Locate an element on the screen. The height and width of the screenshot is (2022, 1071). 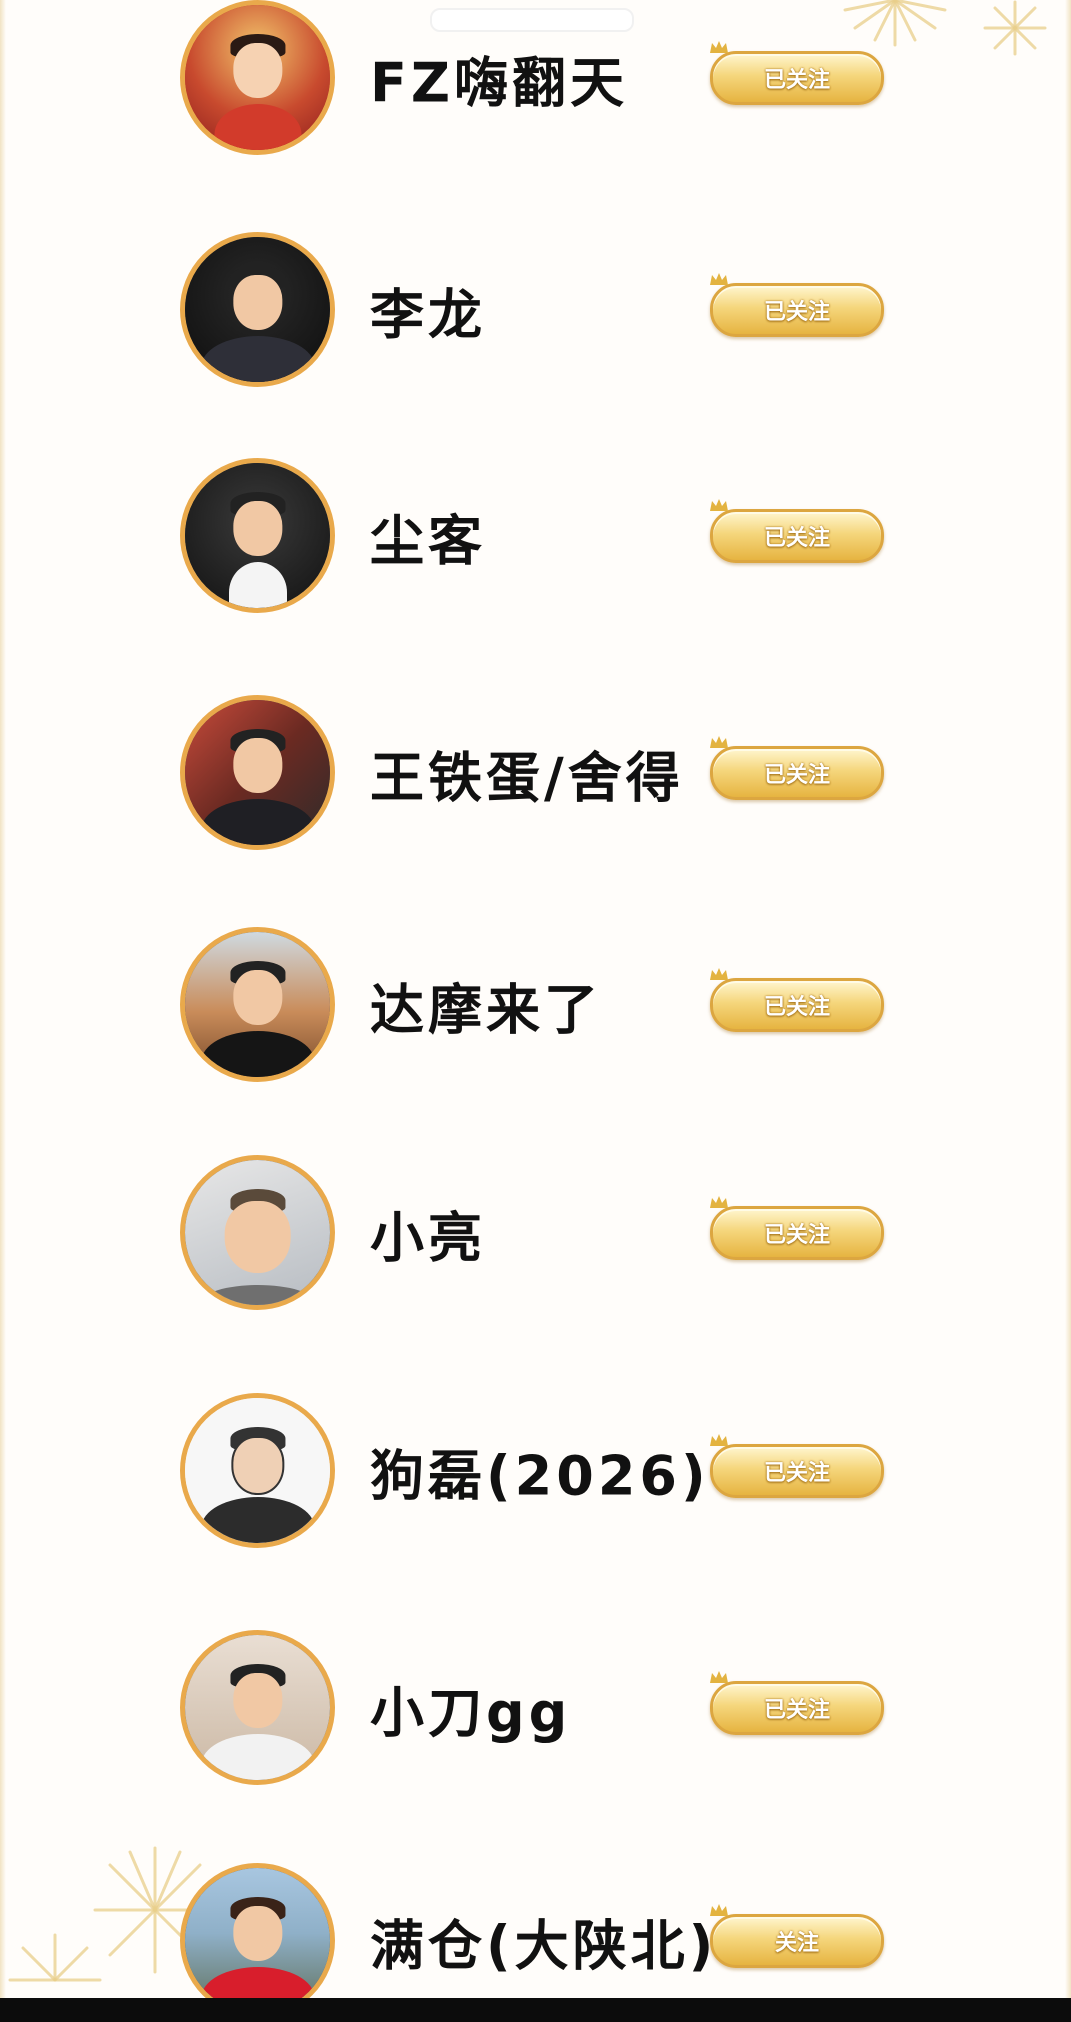
list-item: 小亮 已关注 is located at coordinates (540, 1232).